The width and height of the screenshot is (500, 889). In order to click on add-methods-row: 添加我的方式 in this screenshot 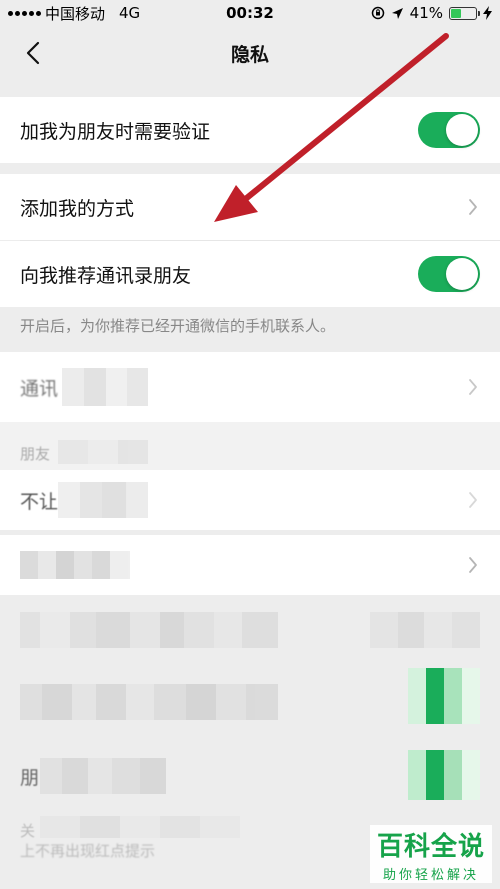, I will do `click(250, 207)`.